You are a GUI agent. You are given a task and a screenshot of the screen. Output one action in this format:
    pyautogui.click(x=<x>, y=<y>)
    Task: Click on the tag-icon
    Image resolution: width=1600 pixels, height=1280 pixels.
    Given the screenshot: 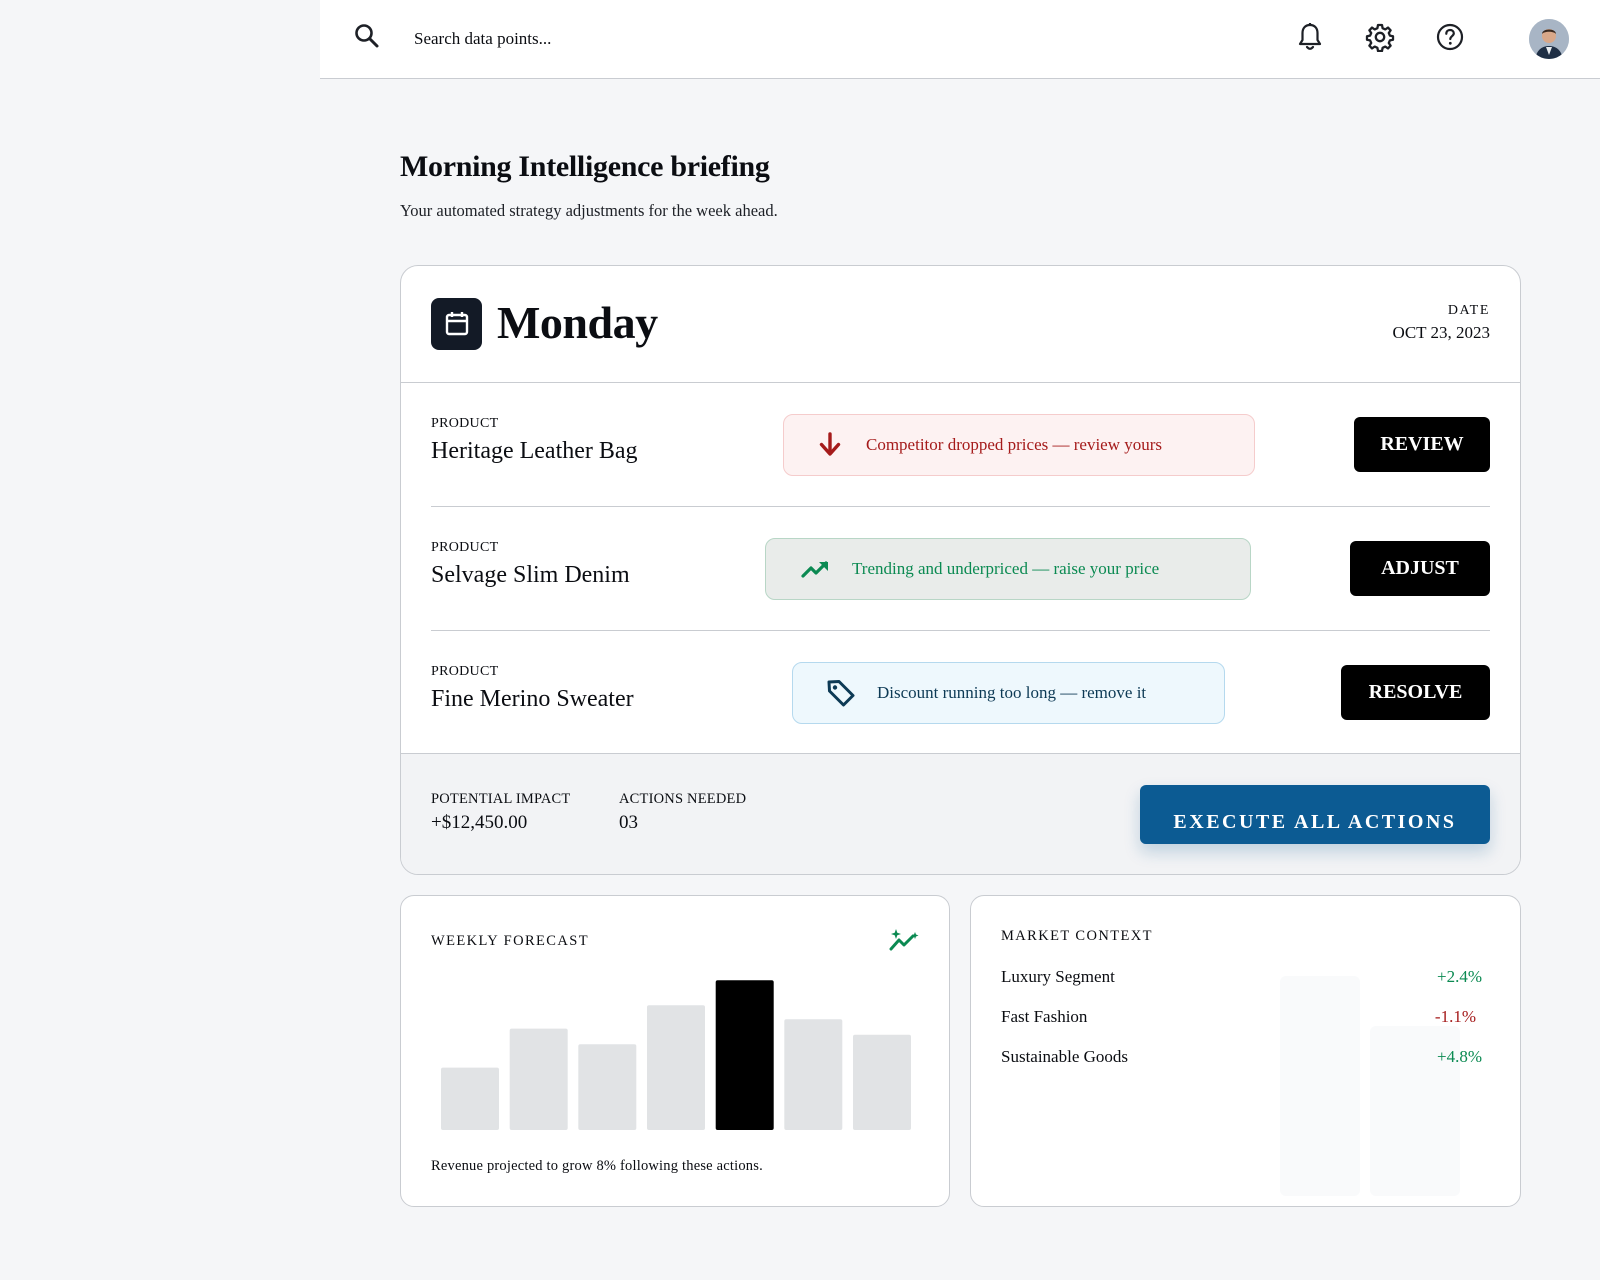 What is the action you would take?
    pyautogui.click(x=841, y=693)
    